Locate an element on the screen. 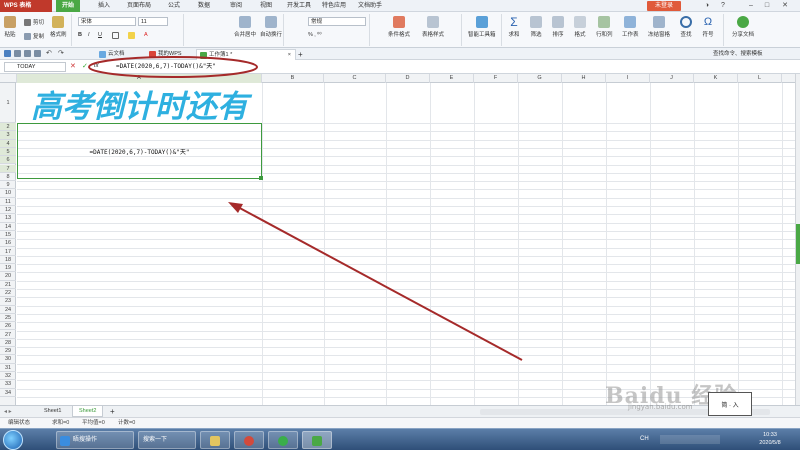 The height and width of the screenshot is (450, 800). annotation-arrow-head is located at coordinates (235, 207).